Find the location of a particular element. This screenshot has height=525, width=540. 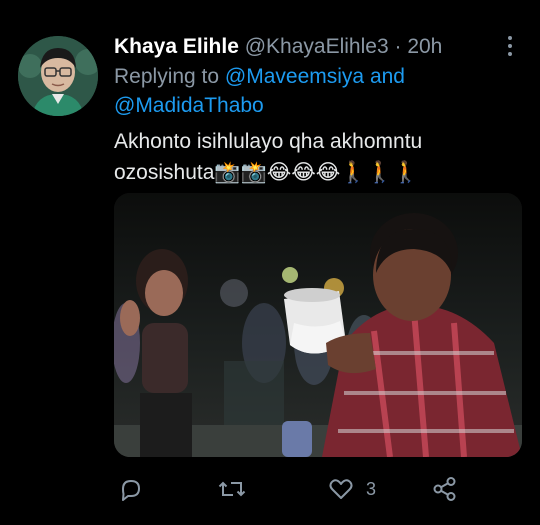

and-label: and is located at coordinates (387, 76).